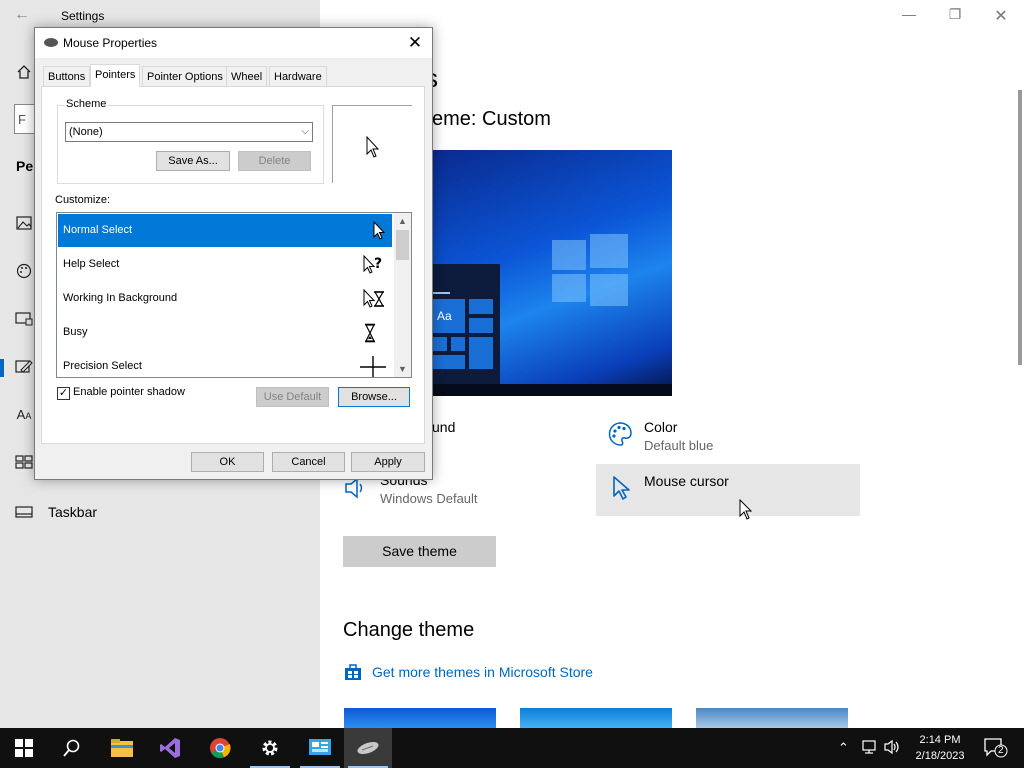  I want to click on tab-pointers: Pointers, so click(115, 75).